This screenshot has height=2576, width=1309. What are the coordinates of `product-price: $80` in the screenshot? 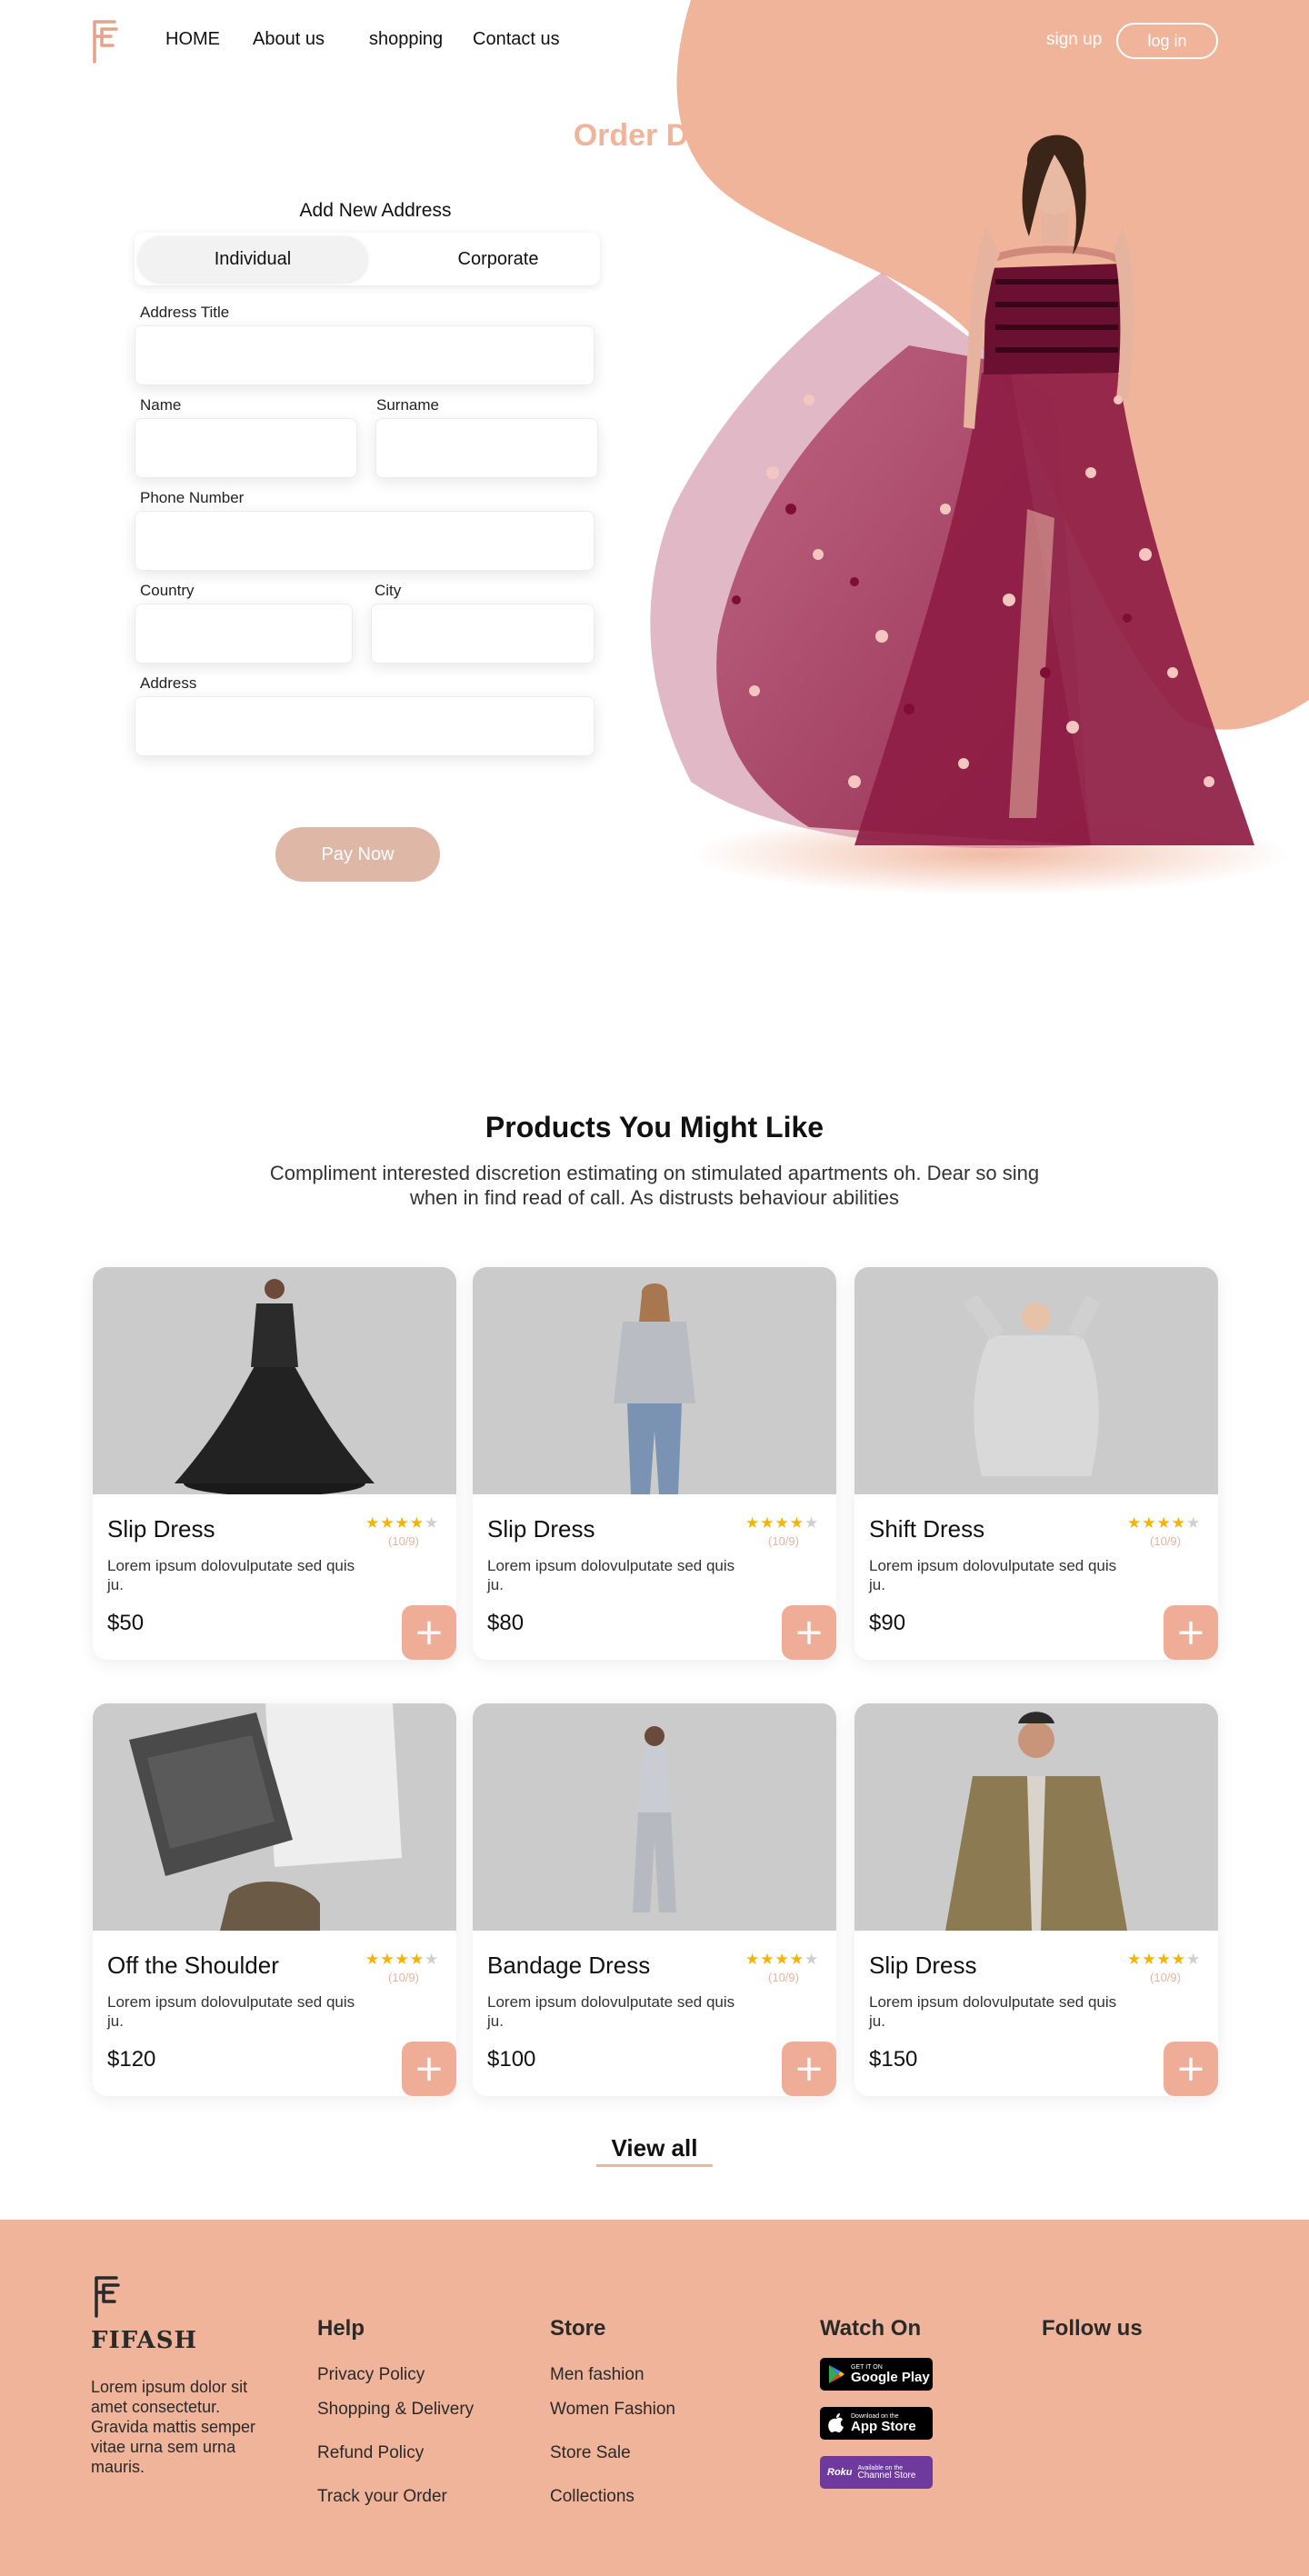 It's located at (506, 1623).